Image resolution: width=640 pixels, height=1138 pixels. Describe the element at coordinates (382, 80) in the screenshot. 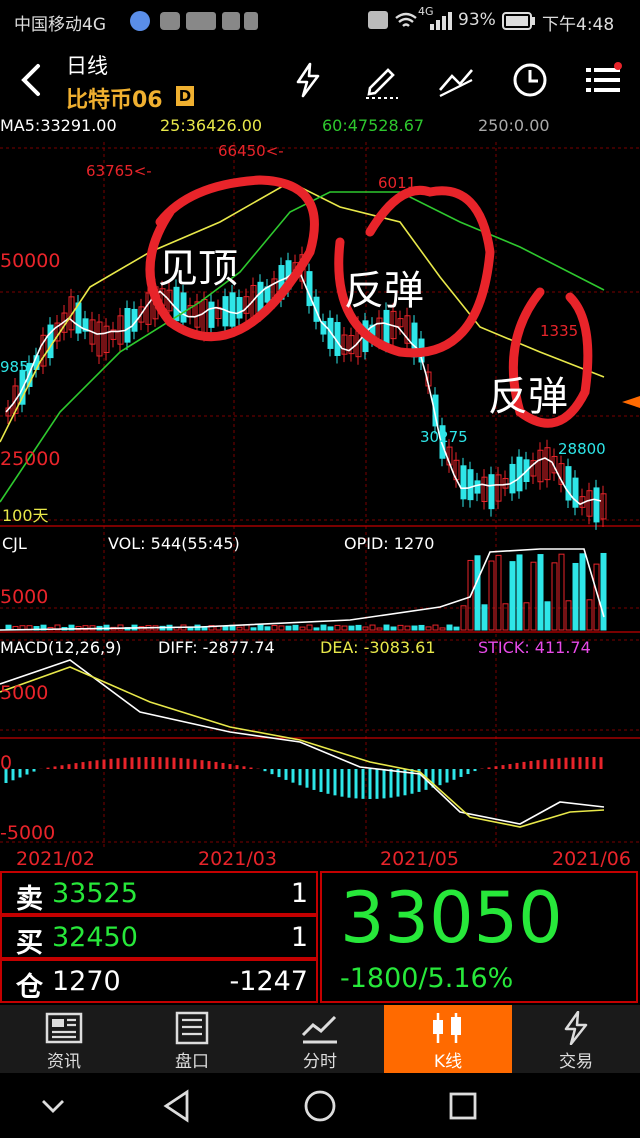

I see `draw-pen-icon` at that location.